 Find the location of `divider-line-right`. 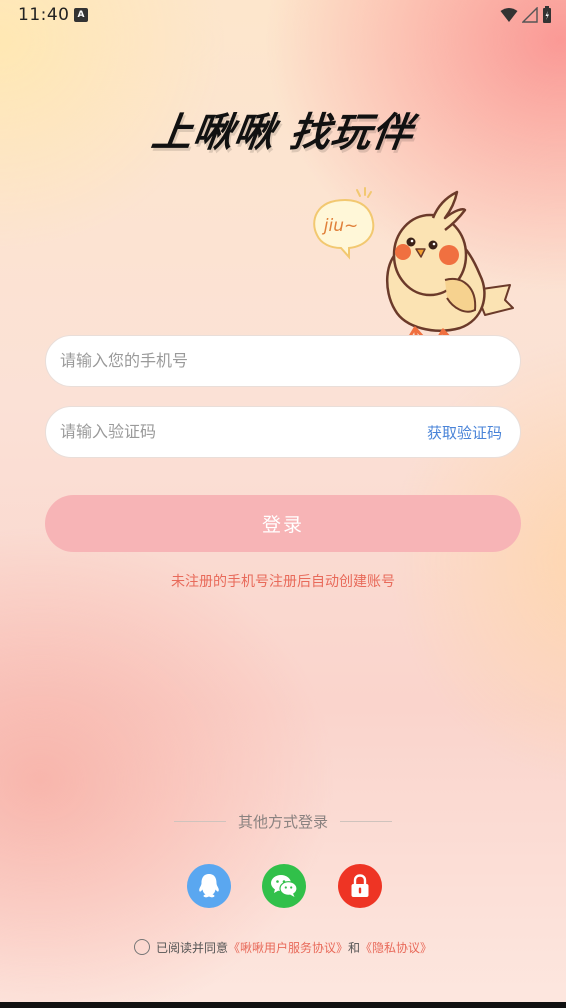

divider-line-right is located at coordinates (366, 821).